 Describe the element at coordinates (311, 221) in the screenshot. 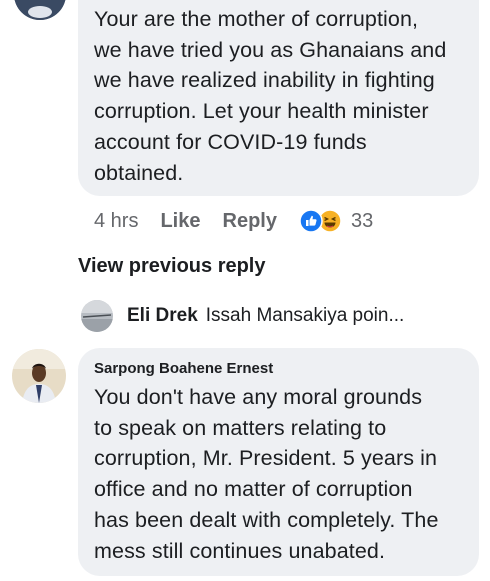

I see `like-reaction-icon` at that location.